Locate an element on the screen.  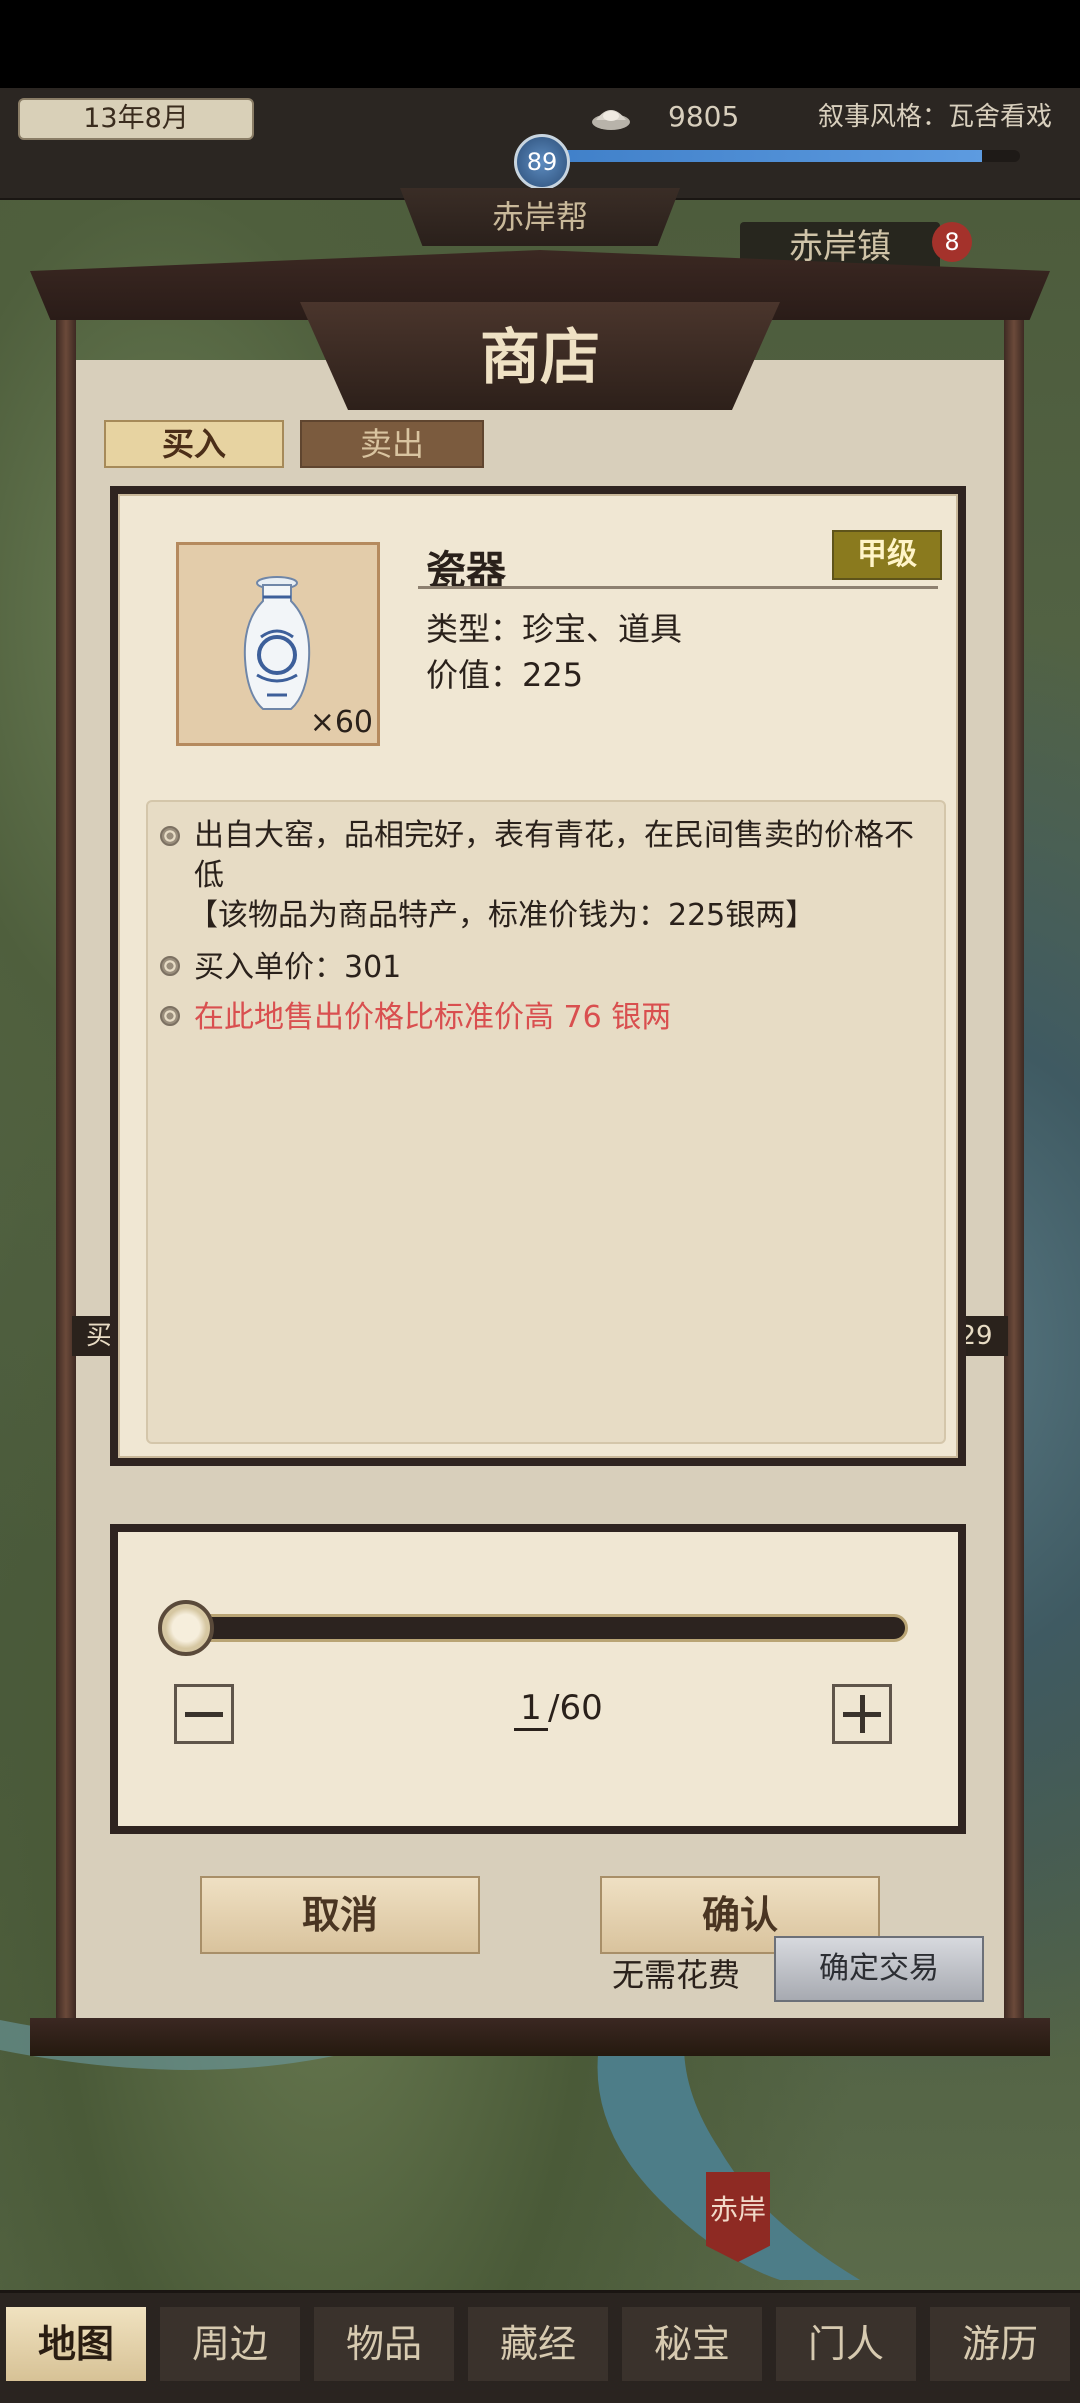
quantity-panel: 1 /60 is located at coordinates (538, 1679).